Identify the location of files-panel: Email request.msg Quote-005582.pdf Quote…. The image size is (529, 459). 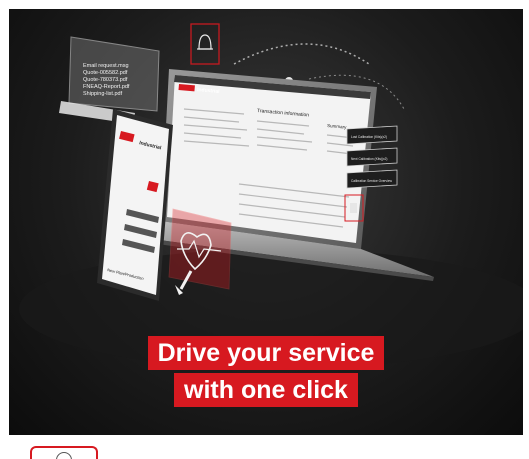
(109, 80).